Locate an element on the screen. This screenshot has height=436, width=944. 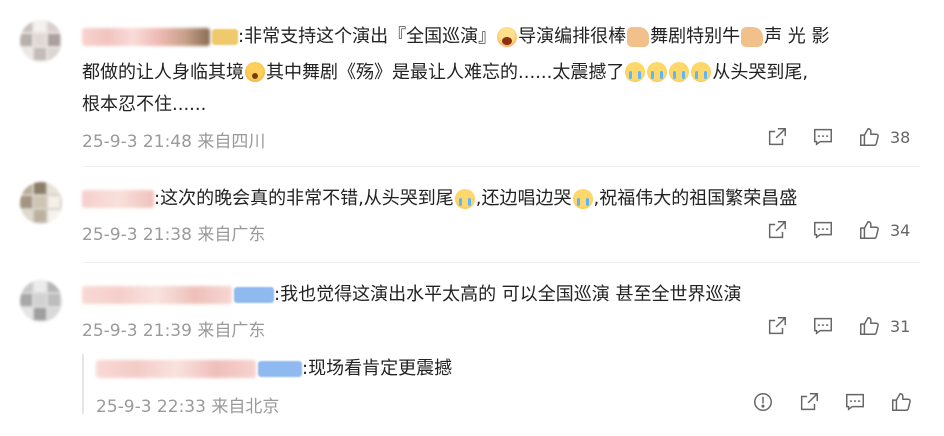
comment-actions: 34 is located at coordinates (827, 230).